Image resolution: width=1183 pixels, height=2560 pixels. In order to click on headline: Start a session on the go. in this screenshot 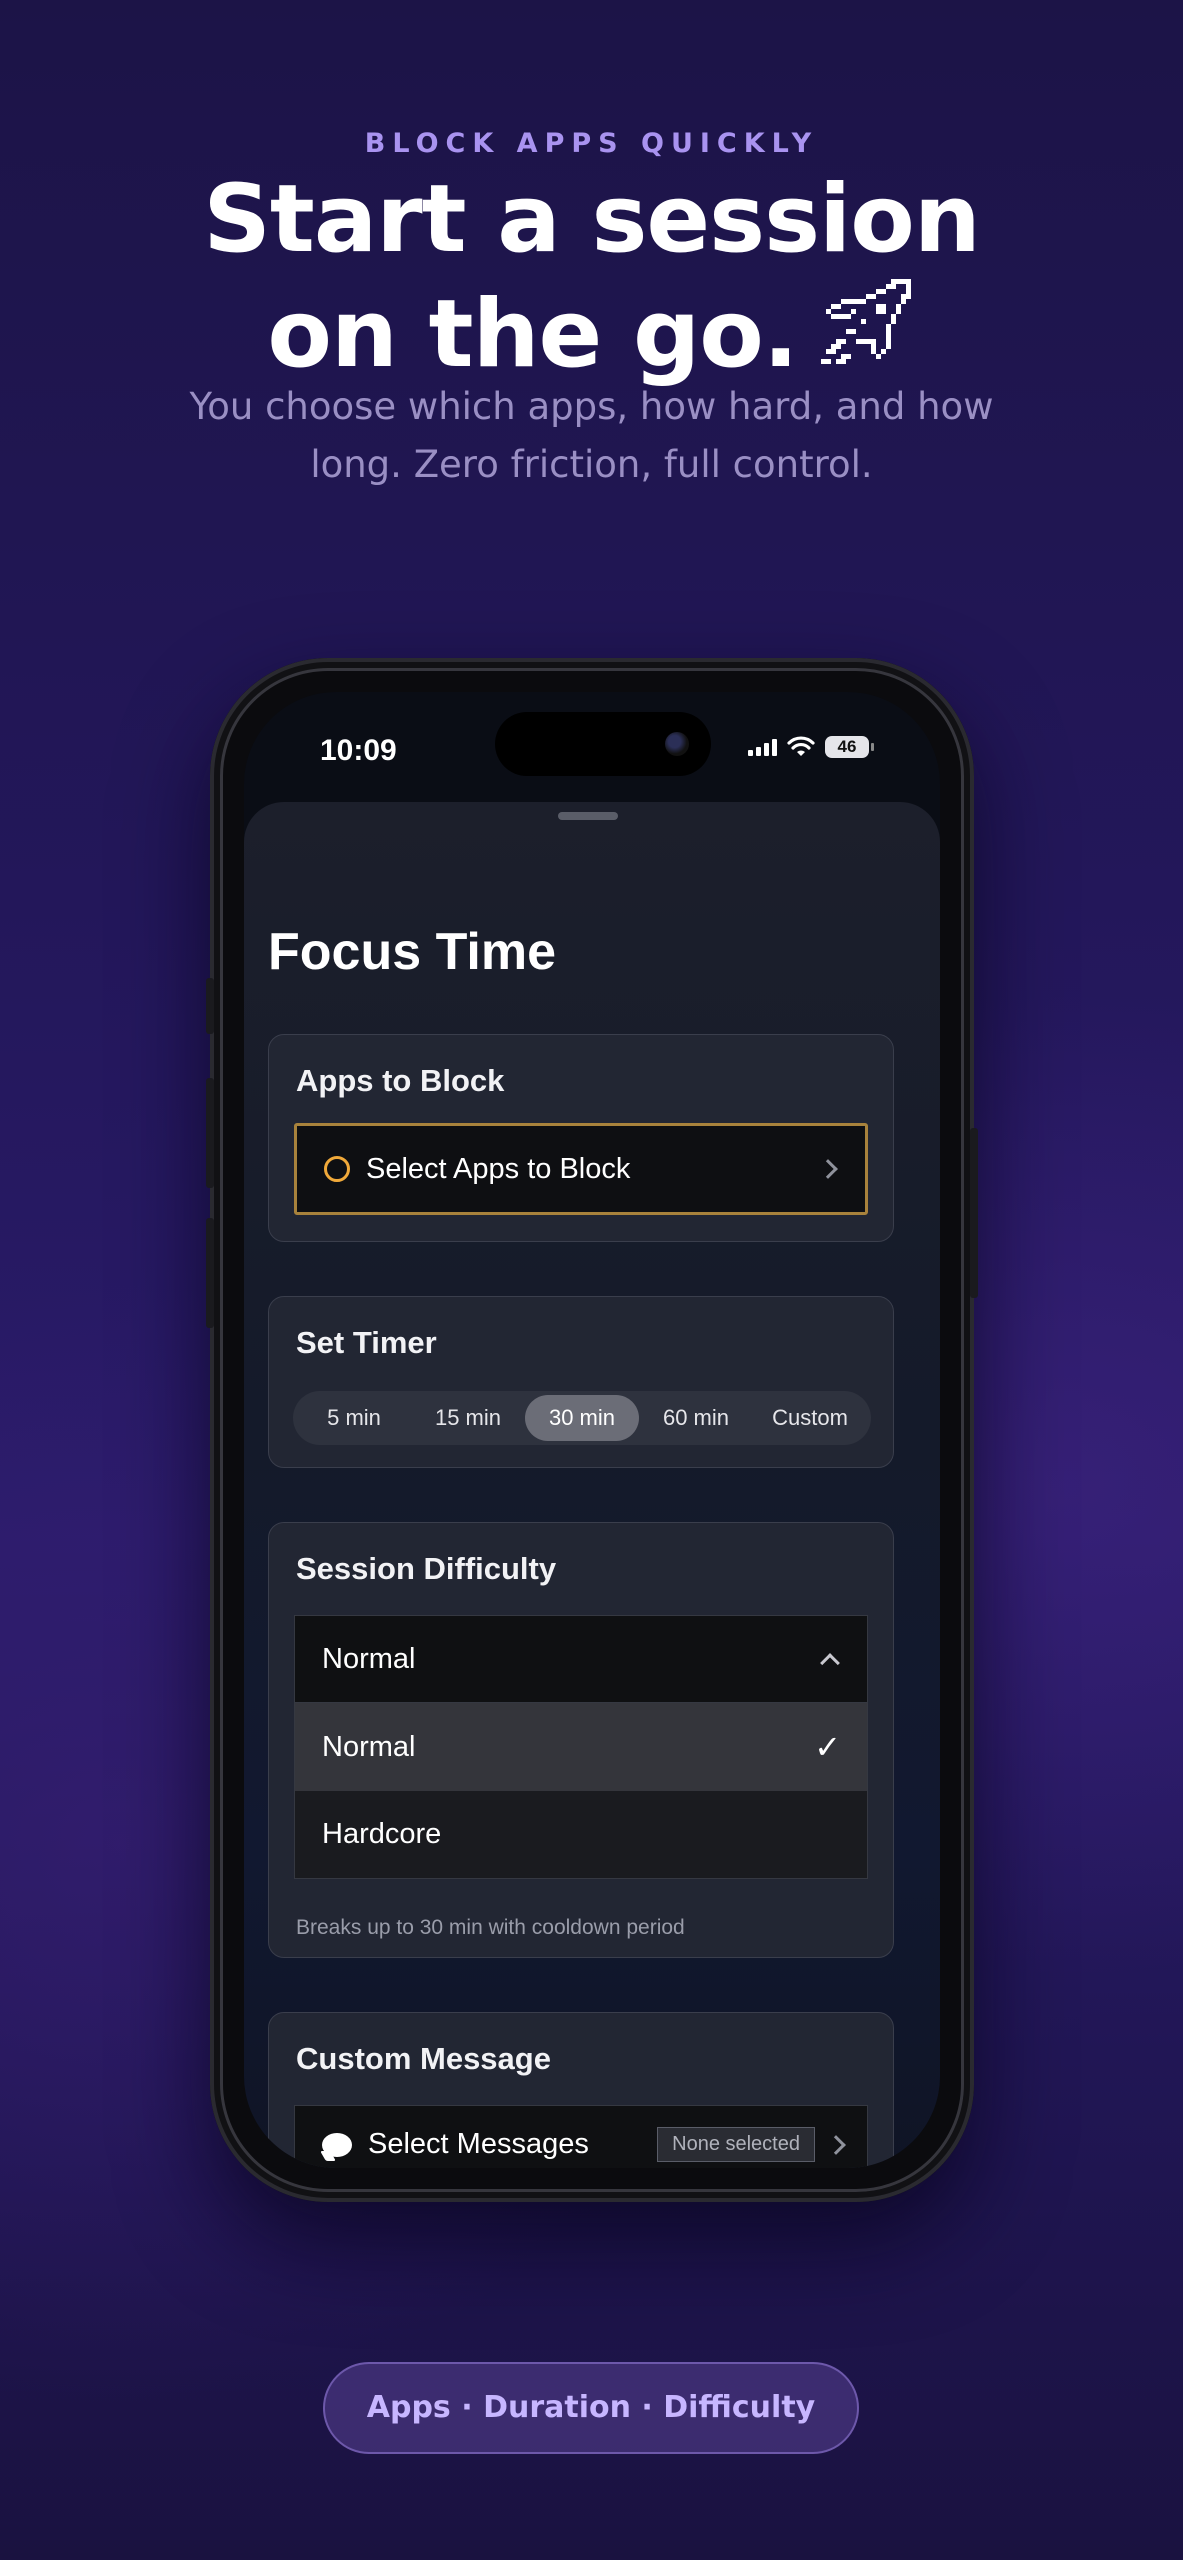, I will do `click(591, 277)`.